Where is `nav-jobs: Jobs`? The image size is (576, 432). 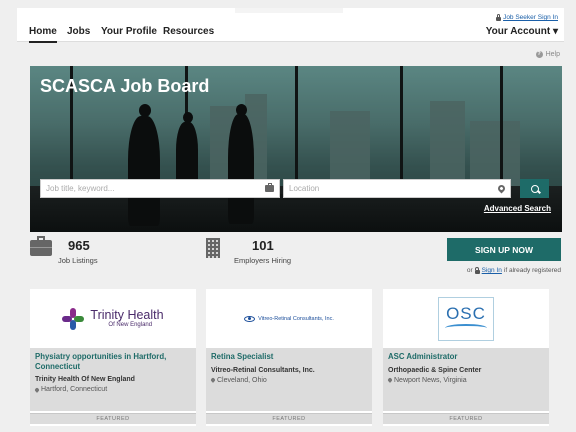 nav-jobs: Jobs is located at coordinates (78, 31).